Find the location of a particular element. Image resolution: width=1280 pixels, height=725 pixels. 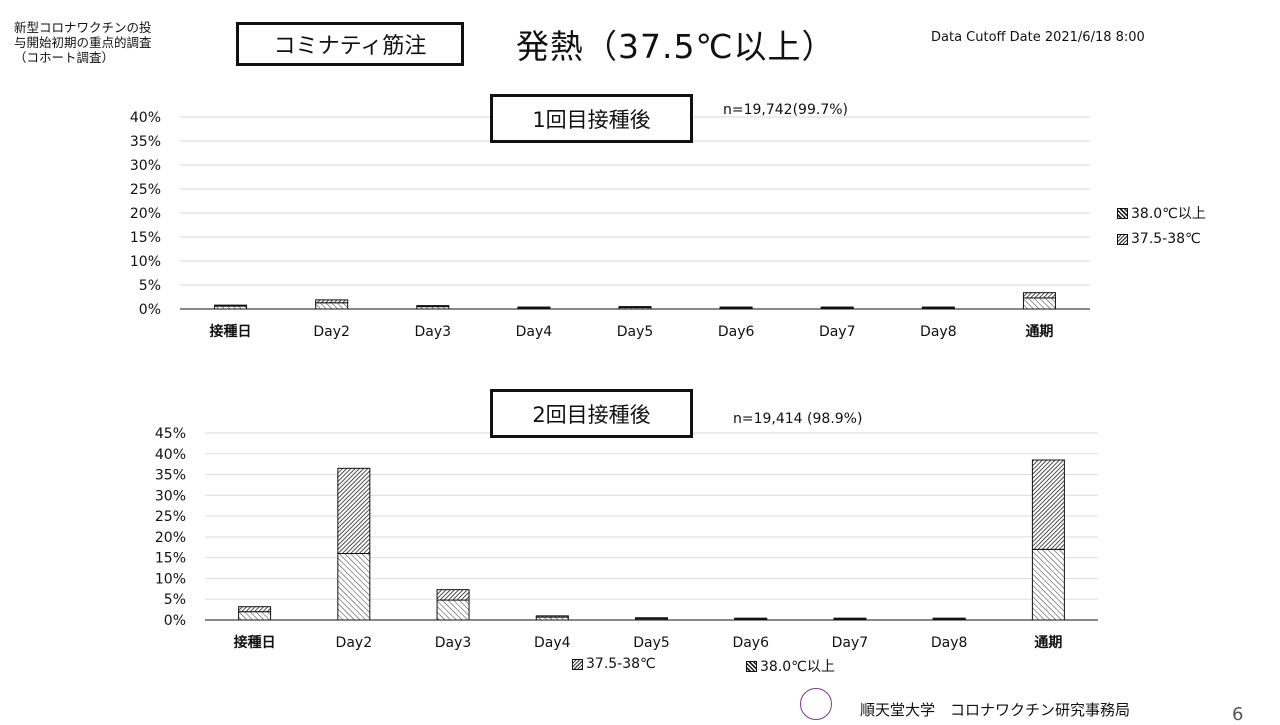

chart-dose1-legend-high: 38.0℃以上 is located at coordinates (1161, 213).